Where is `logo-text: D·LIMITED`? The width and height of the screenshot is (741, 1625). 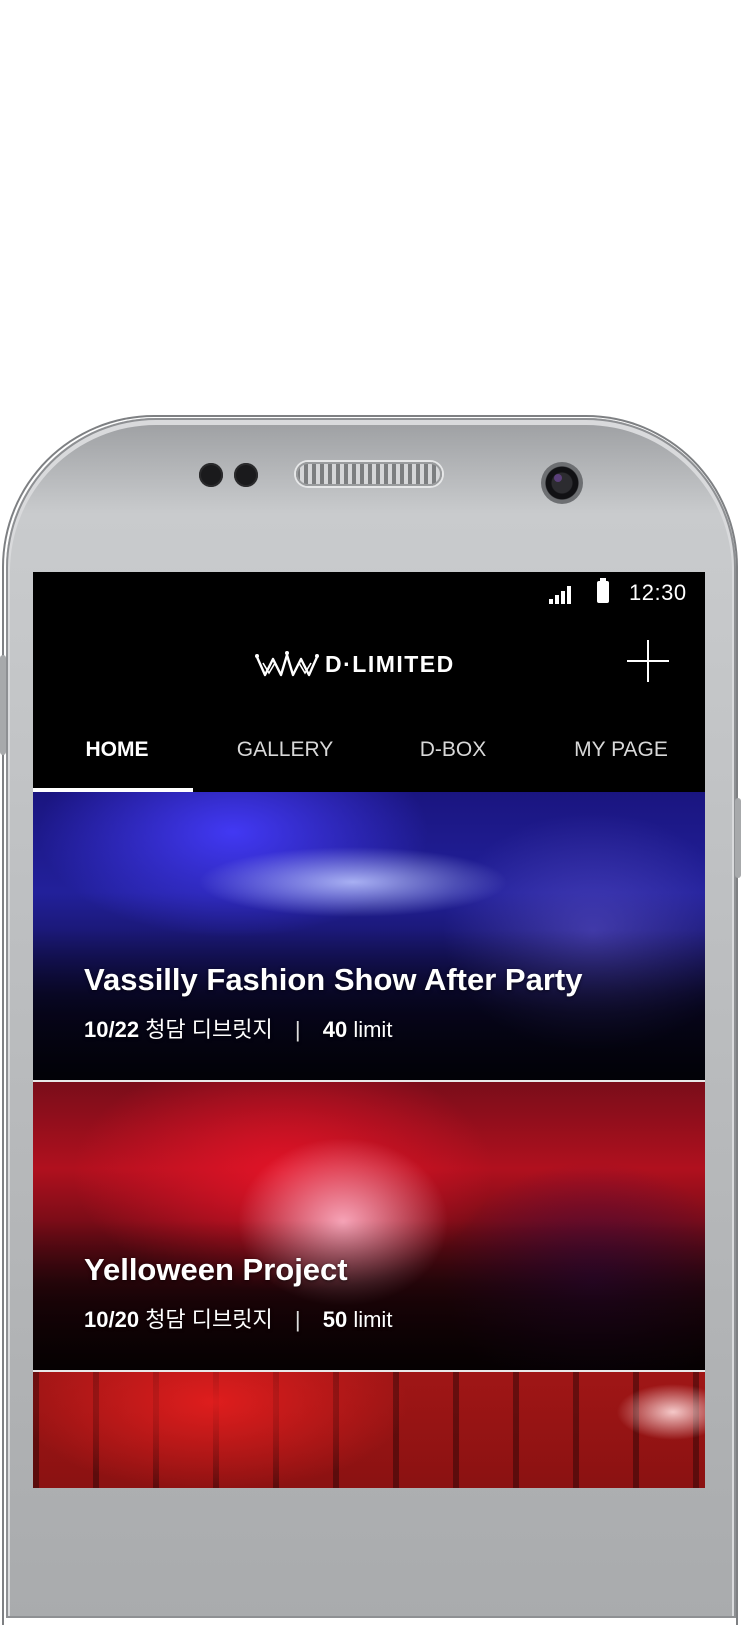 logo-text: D·LIMITED is located at coordinates (390, 663).